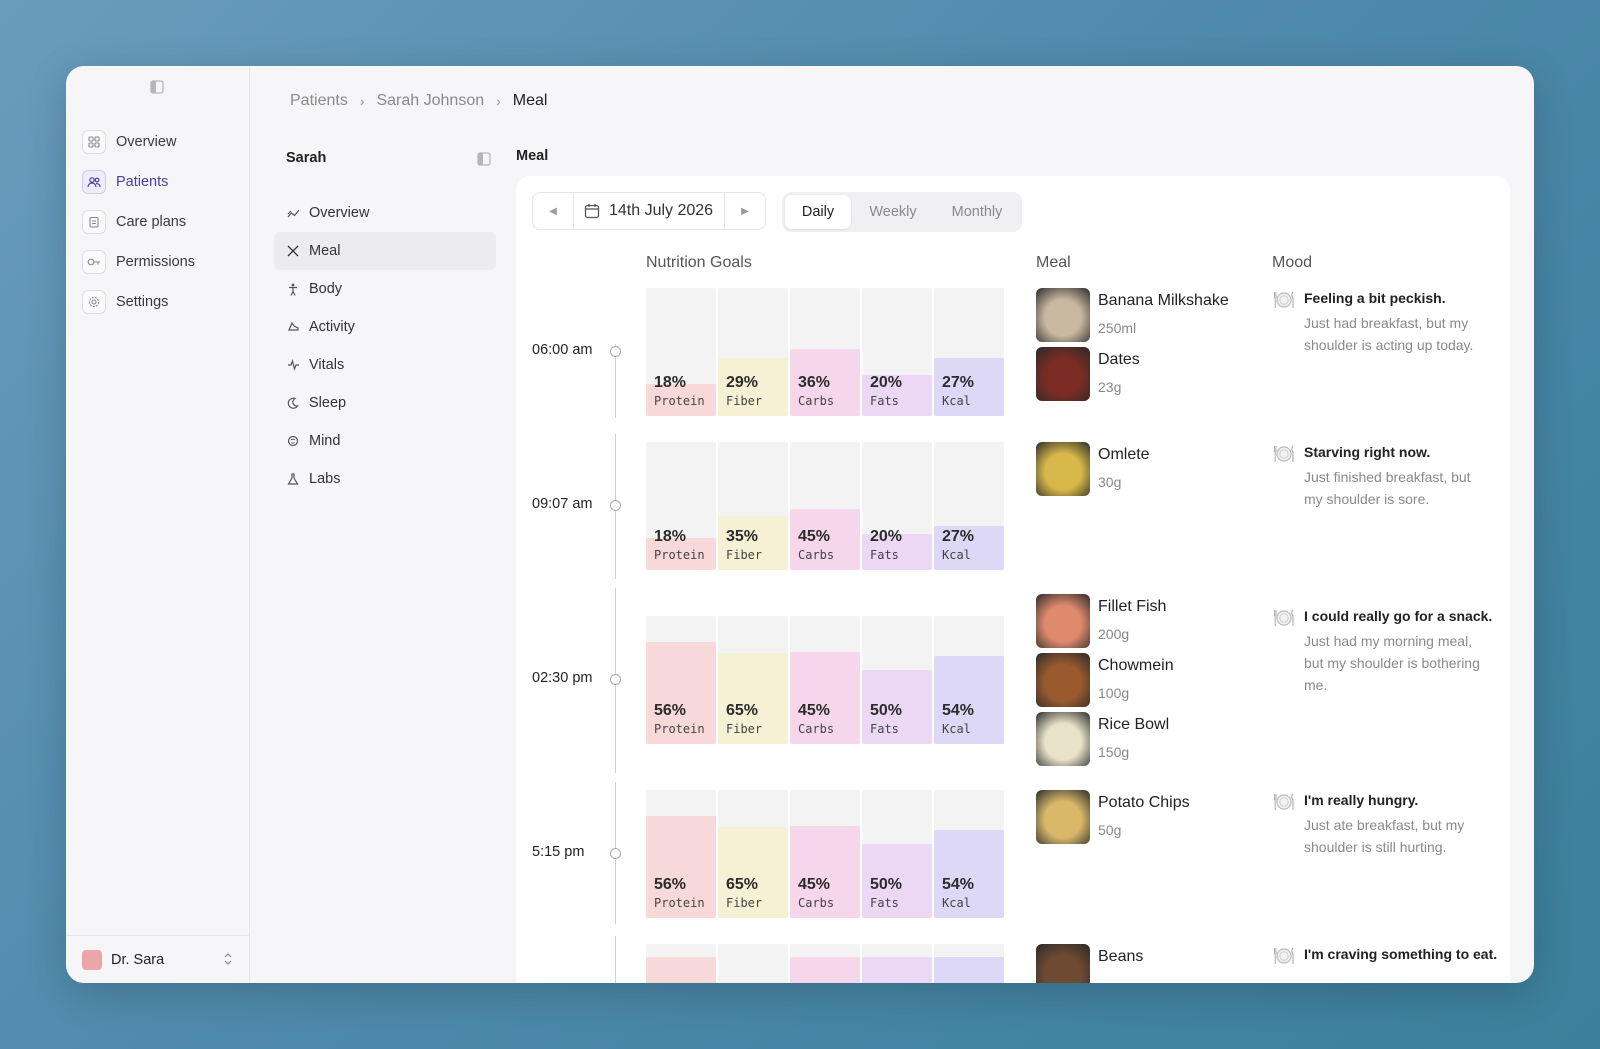 The width and height of the screenshot is (1600, 1049). I want to click on user-menu: Dr. Sara, so click(157, 959).